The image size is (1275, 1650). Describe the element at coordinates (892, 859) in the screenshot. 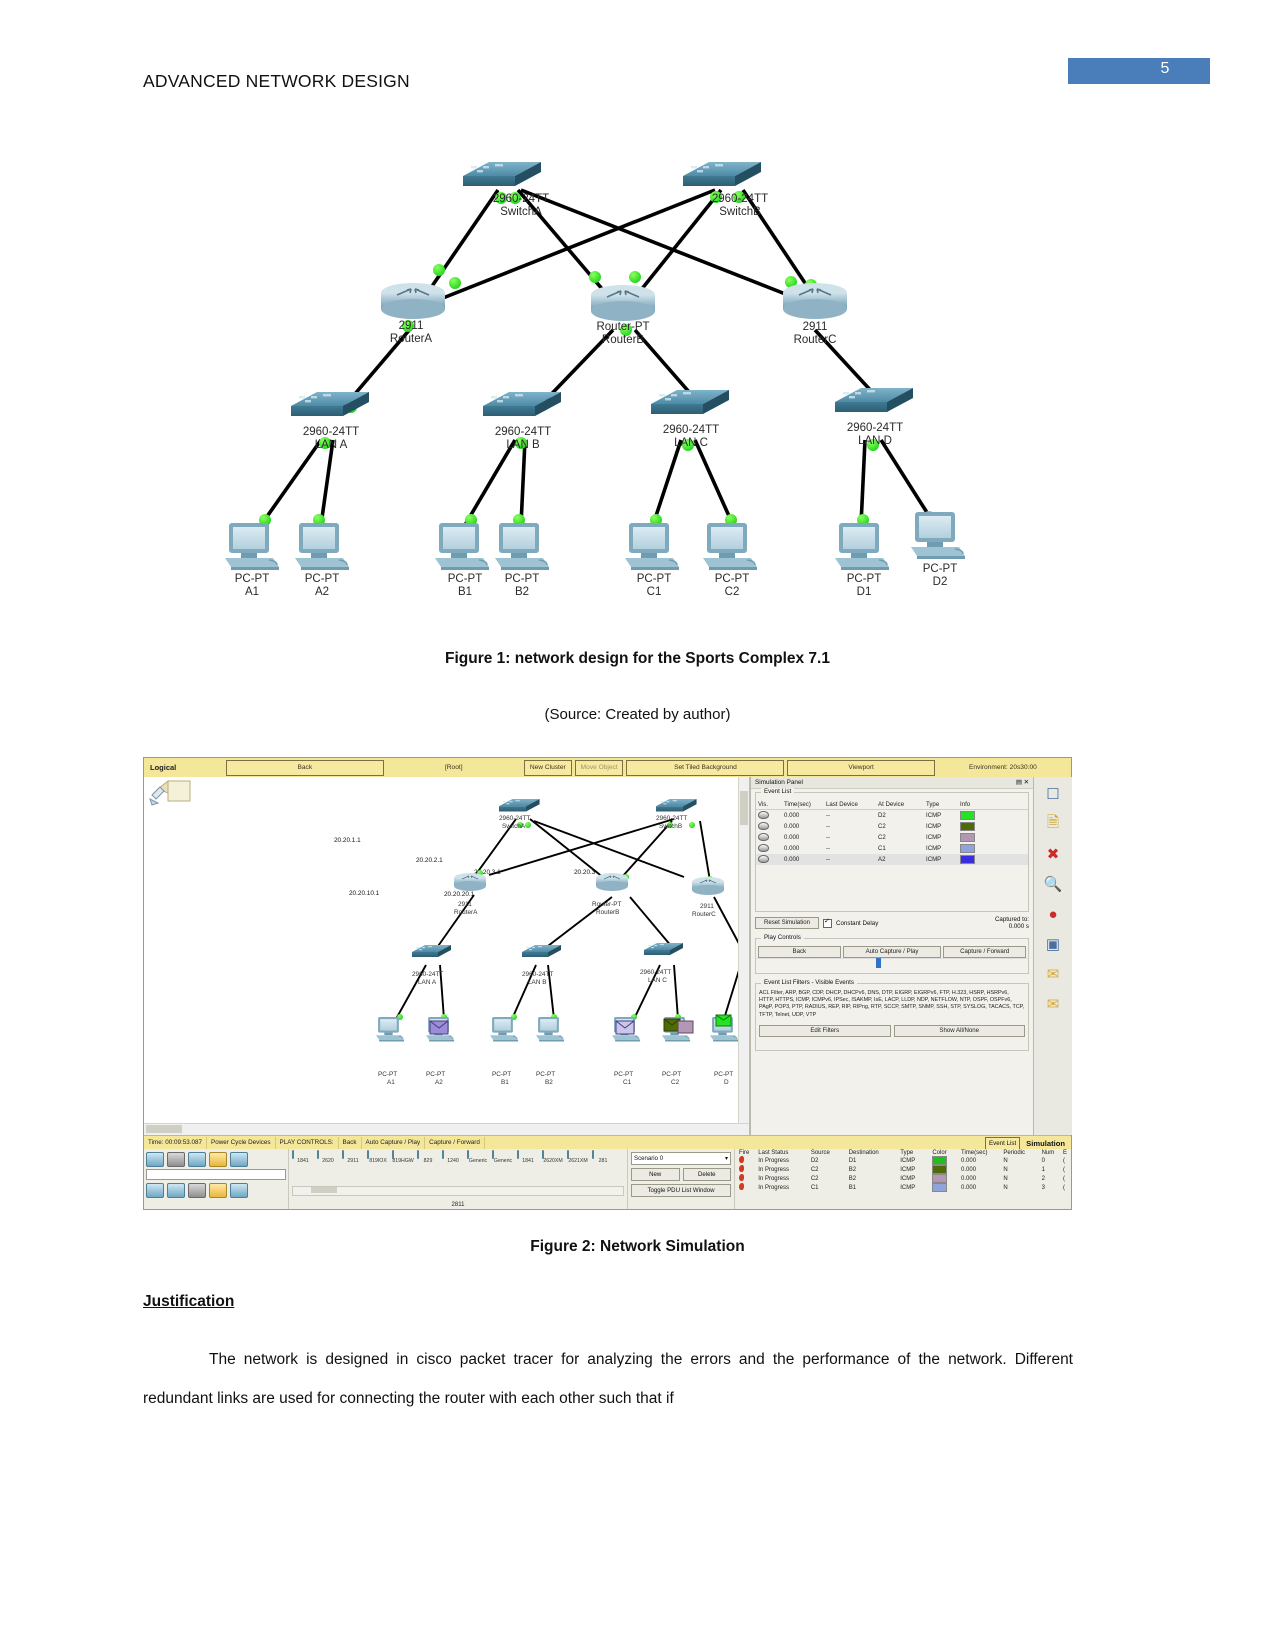

I see `event-list-row: 0.000 -- A2 ICMP` at that location.